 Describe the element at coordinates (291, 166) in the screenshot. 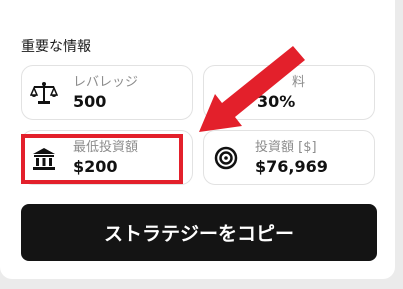

I see `investment-value: $76,969` at that location.